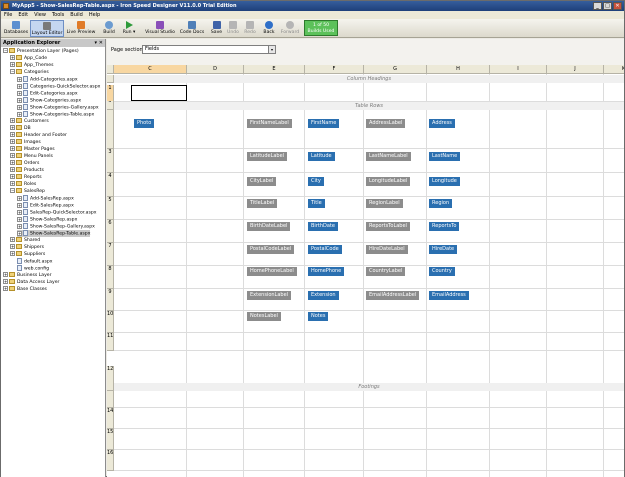  Describe the element at coordinates (384, 203) in the screenshot. I see `field-label: RegionLabel` at that location.